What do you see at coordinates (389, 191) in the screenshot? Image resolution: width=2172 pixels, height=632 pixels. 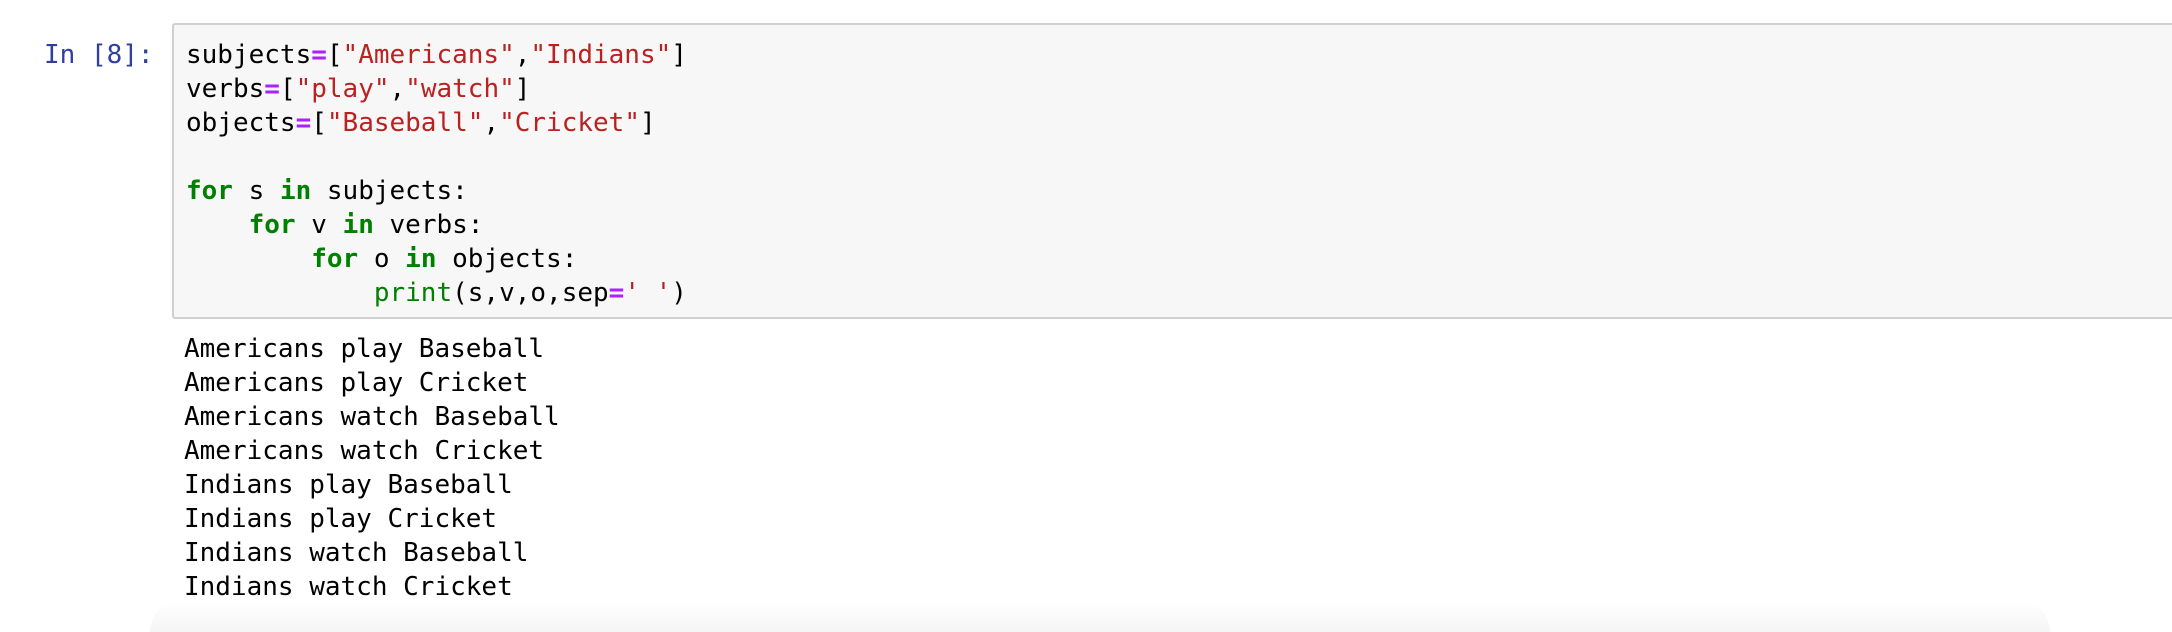 I see `code-token-plain: subjects:` at bounding box center [389, 191].